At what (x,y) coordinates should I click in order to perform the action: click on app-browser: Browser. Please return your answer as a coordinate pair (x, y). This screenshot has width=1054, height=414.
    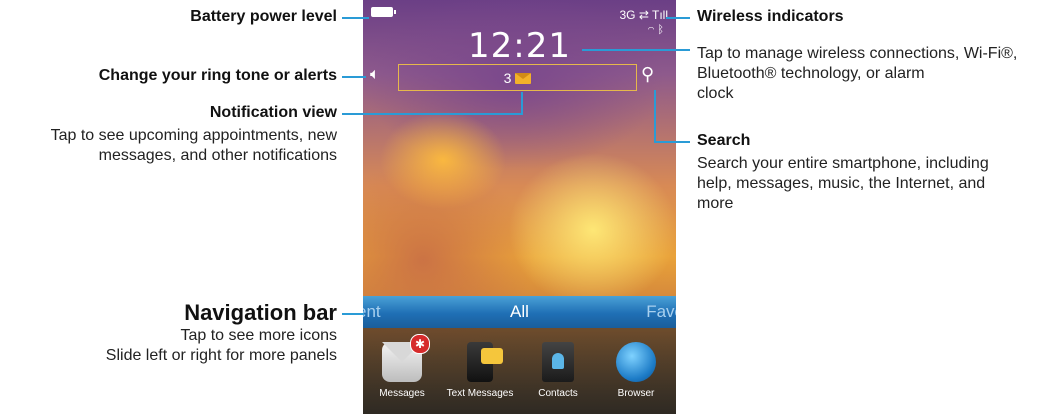
    Looking at the image, I should click on (636, 370).